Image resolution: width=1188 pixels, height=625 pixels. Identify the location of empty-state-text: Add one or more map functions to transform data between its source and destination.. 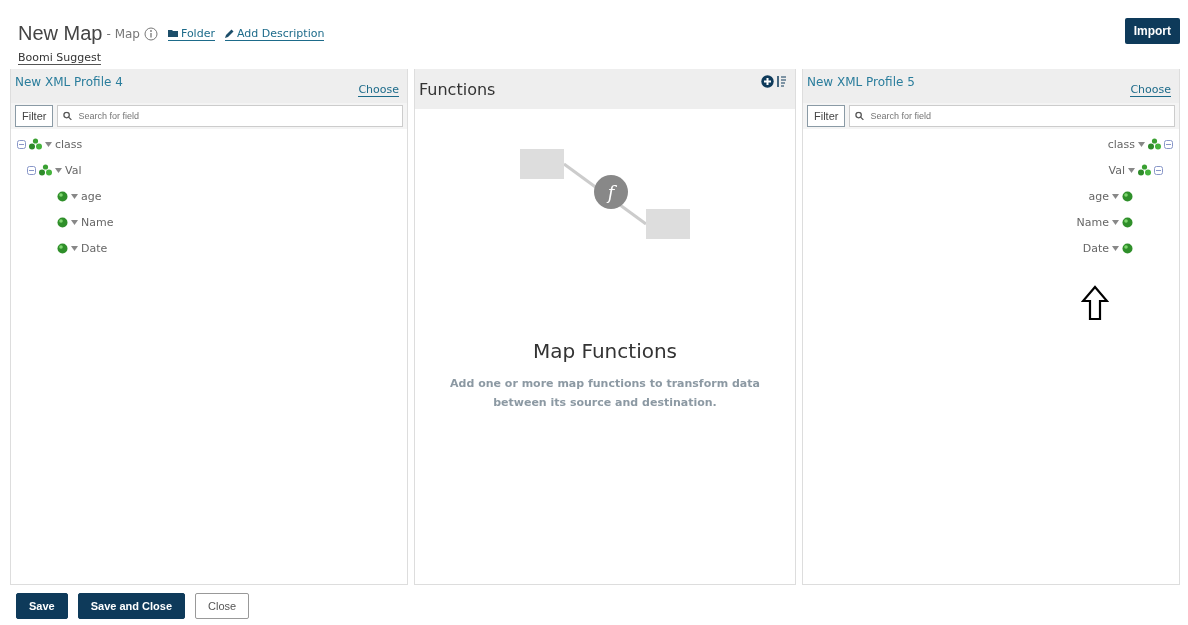
(605, 393).